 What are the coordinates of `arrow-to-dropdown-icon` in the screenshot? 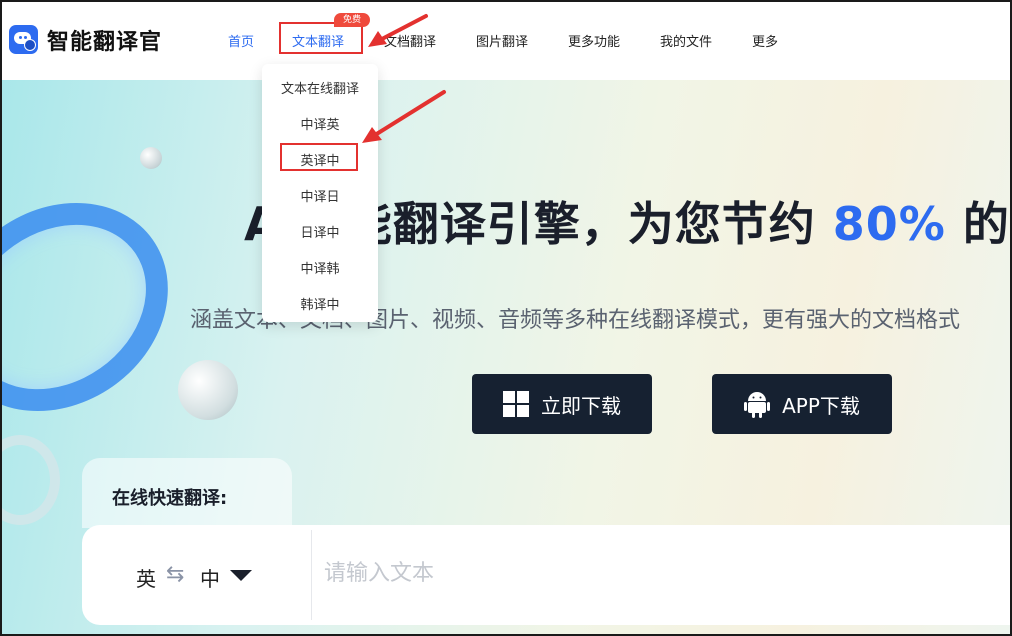 It's located at (404, 116).